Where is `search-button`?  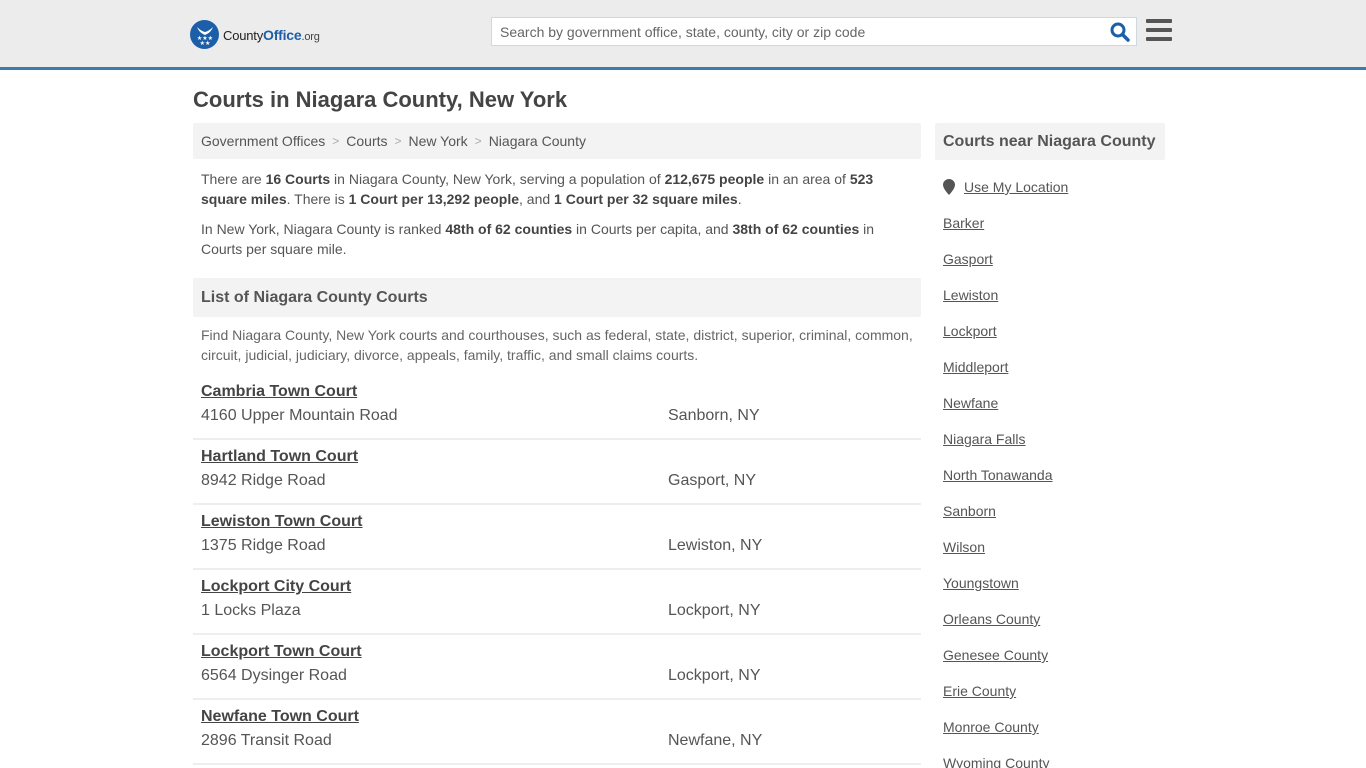
search-button is located at coordinates (1120, 31).